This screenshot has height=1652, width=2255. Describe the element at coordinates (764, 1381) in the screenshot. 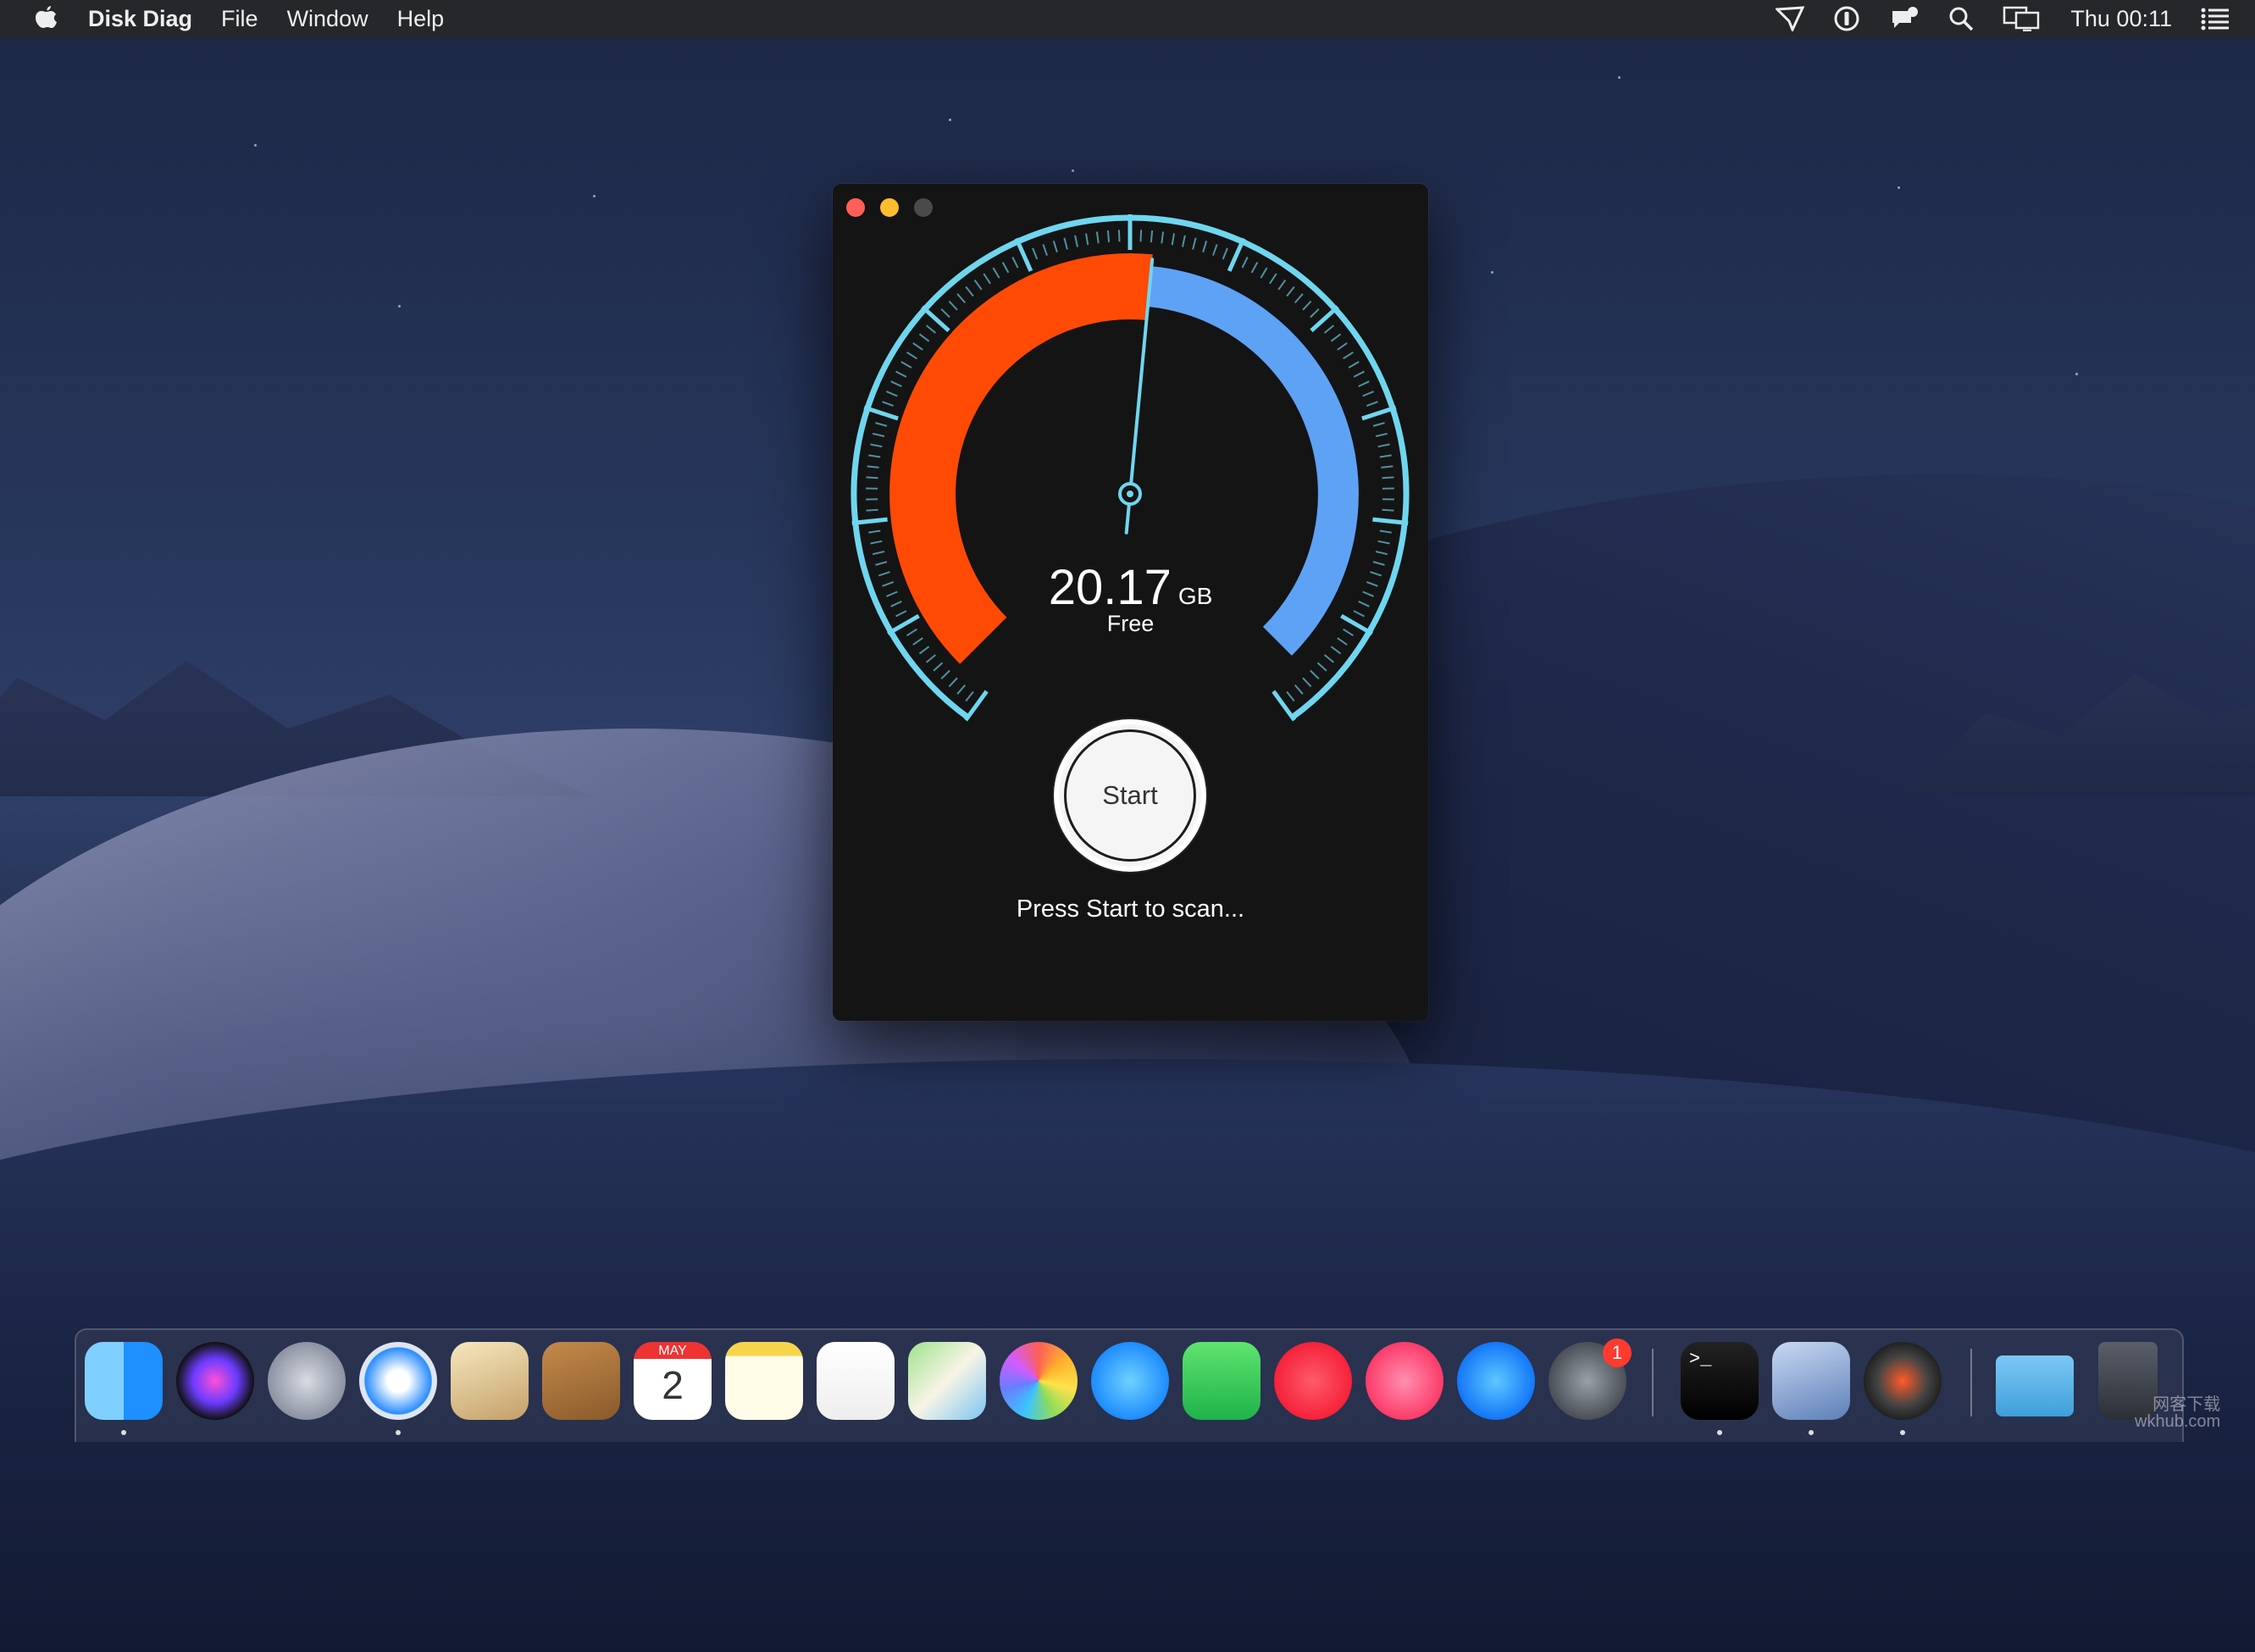

I see `notes-icon` at that location.